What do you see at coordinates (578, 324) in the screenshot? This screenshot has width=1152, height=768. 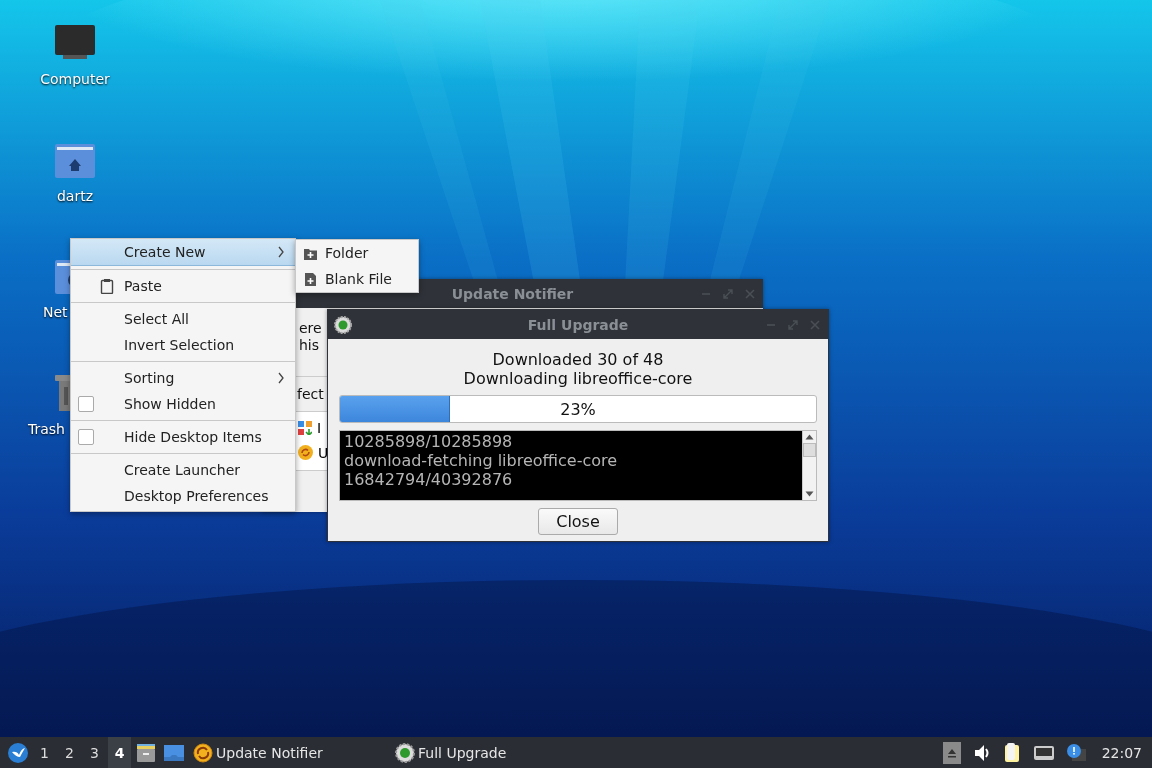 I see `window-title: Full Upgrade` at bounding box center [578, 324].